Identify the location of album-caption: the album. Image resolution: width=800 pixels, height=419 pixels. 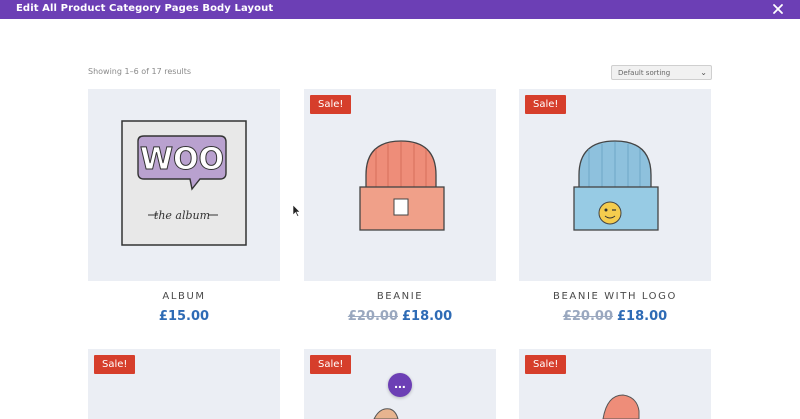
(182, 215).